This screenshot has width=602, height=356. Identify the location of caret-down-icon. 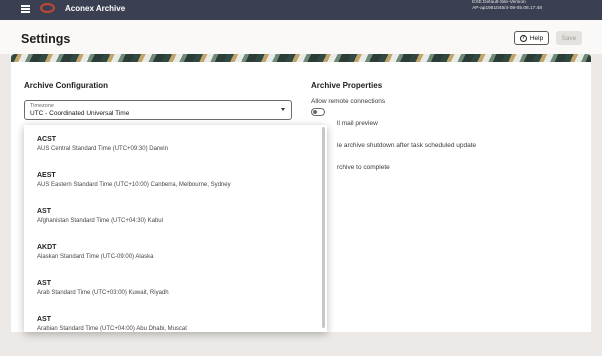
(283, 109).